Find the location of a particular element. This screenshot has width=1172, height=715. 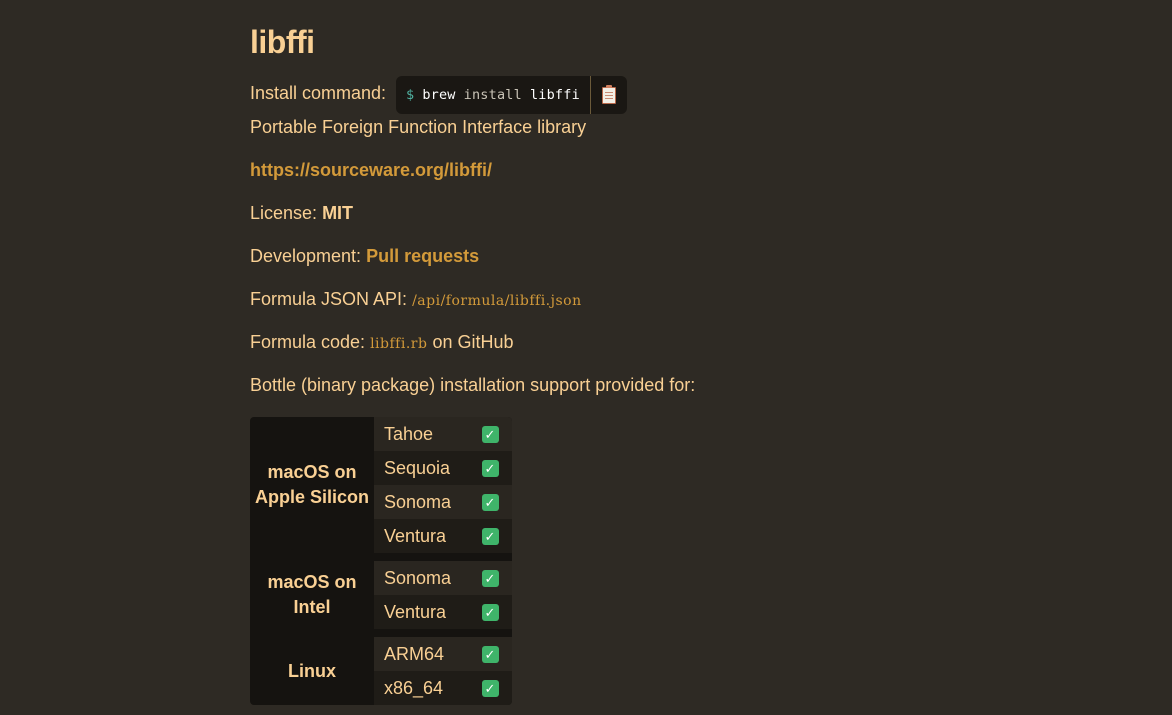

install-row: Install command: $ brew install libffi is located at coordinates (438, 95).